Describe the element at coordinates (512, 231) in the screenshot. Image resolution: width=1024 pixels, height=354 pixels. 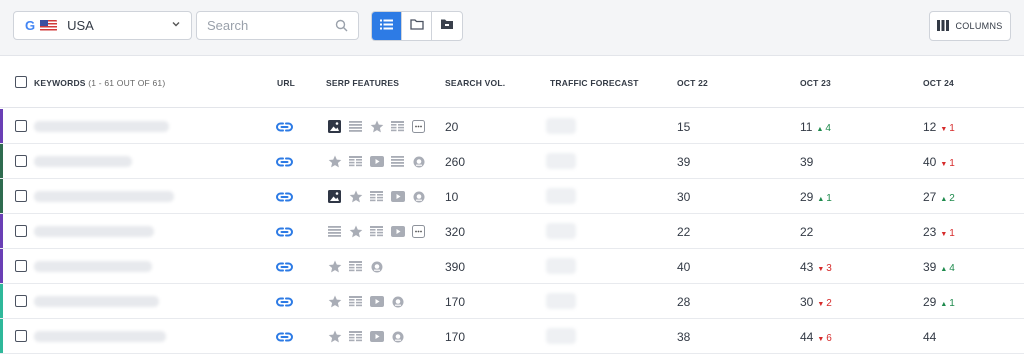
I see `table-row: 320 22 22 23 ▼ 1` at that location.